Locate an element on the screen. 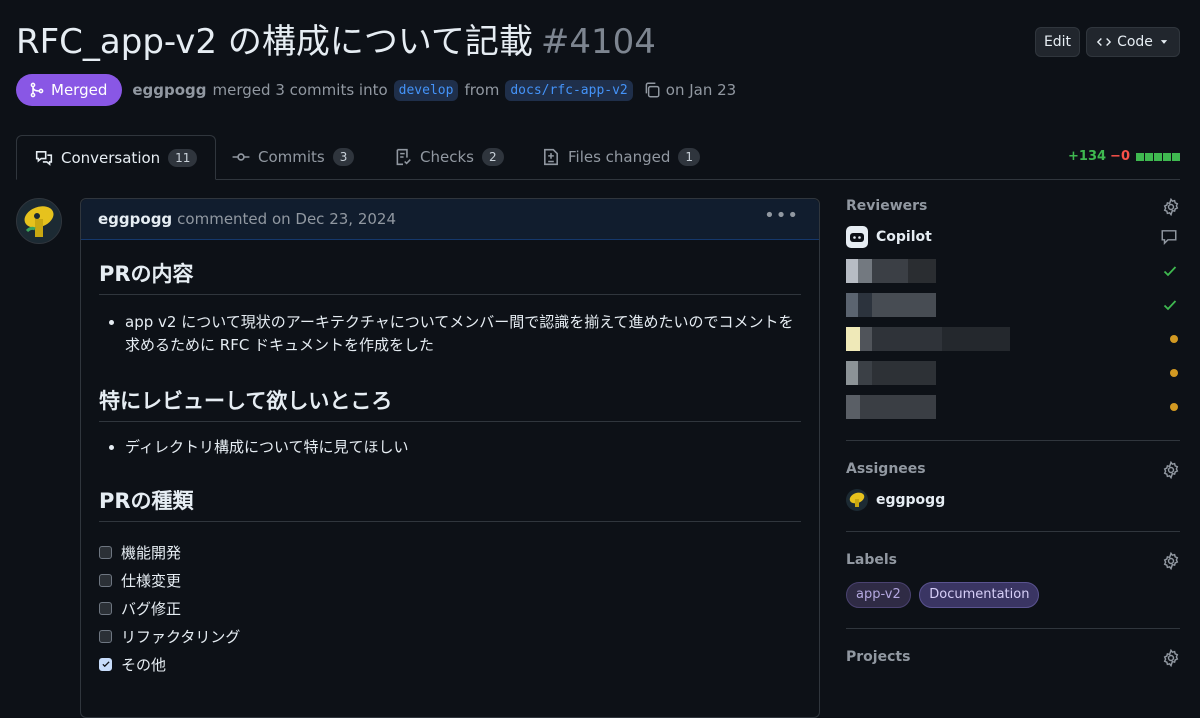  tab-checks: Checks 2 is located at coordinates (449, 157).